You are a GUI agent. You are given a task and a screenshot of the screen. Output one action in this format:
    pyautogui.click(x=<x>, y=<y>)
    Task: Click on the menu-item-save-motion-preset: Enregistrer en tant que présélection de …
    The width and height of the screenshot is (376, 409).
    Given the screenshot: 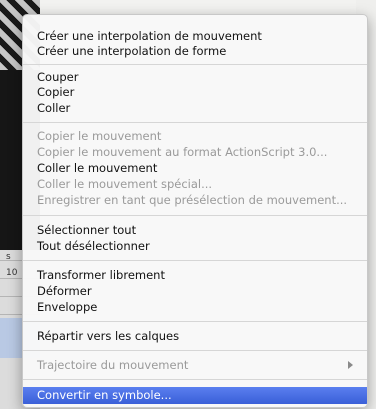 What is the action you would take?
    pyautogui.click(x=195, y=200)
    